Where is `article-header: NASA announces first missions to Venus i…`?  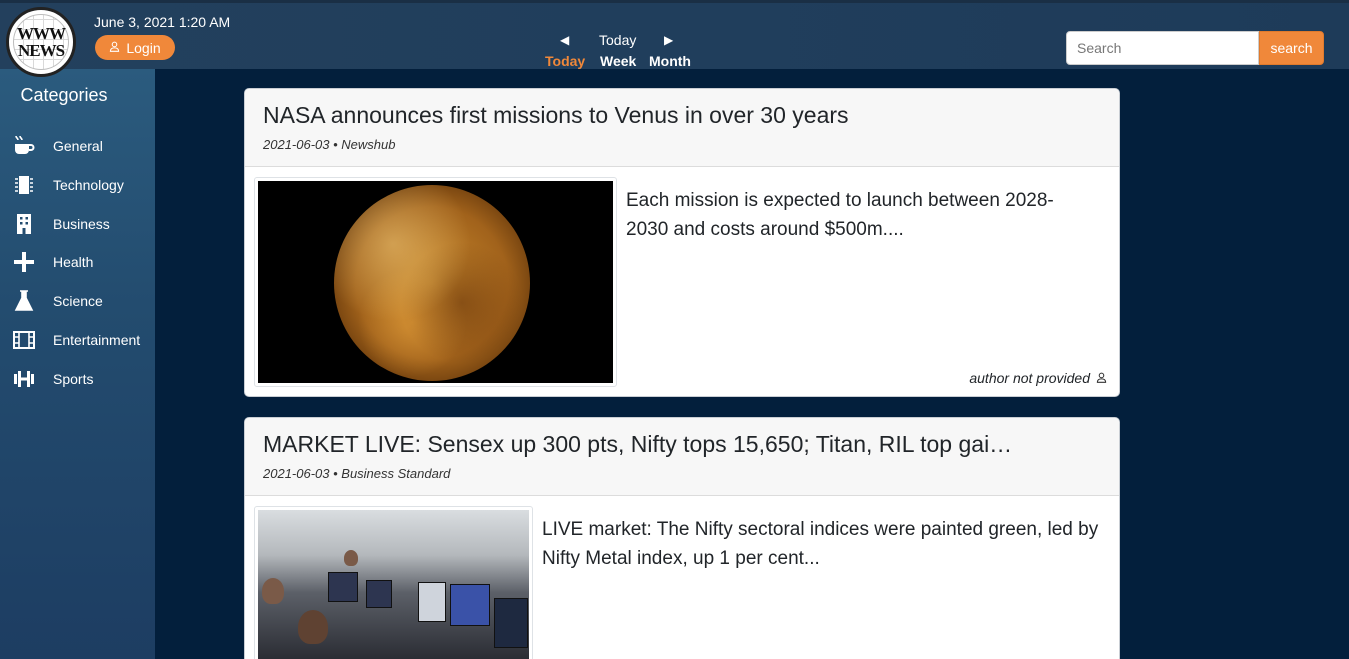 article-header: NASA announces first missions to Venus i… is located at coordinates (682, 128).